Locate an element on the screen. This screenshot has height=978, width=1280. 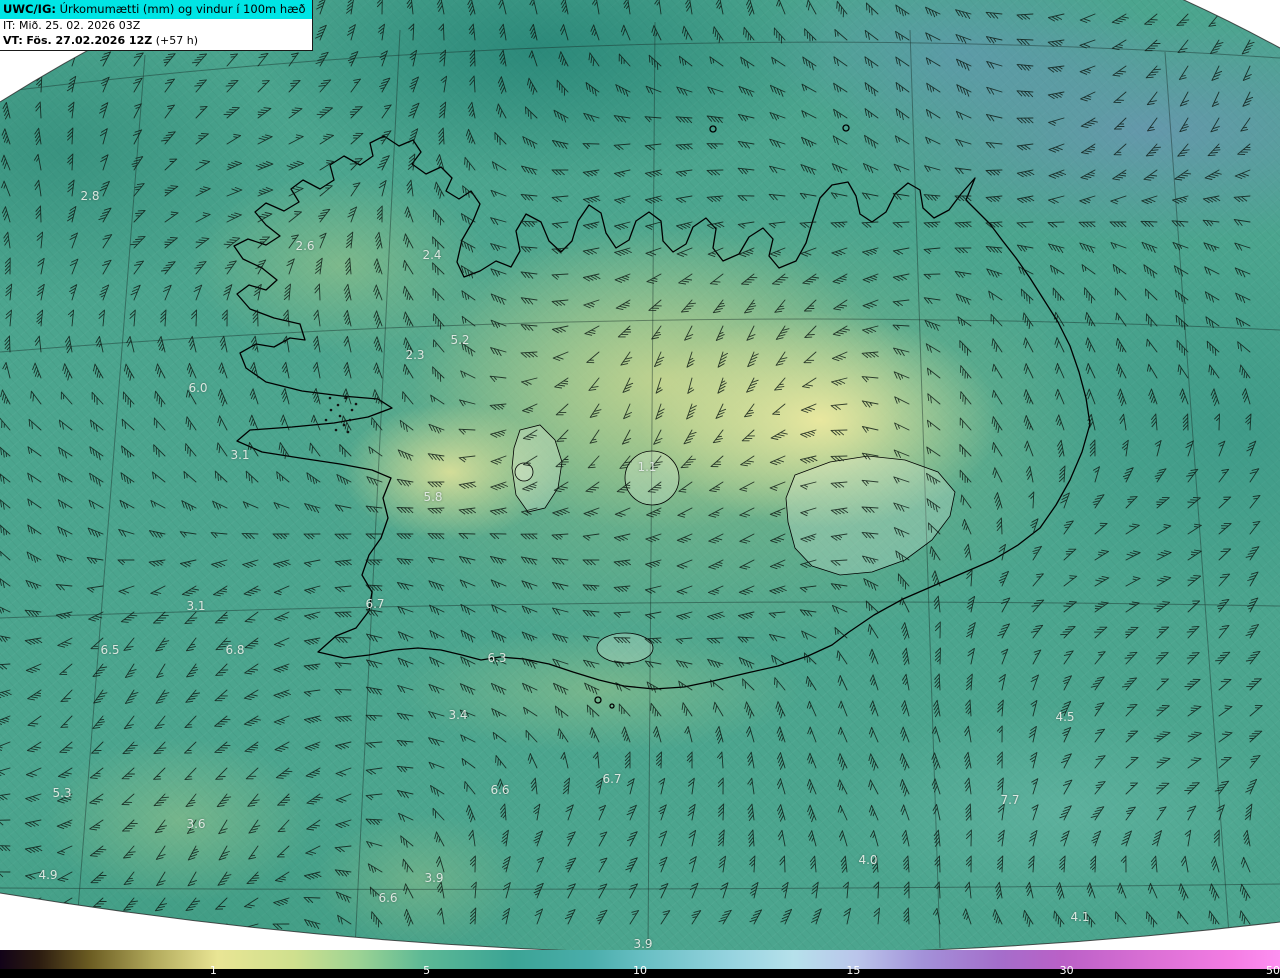
valid-value: Fös. 27.02.2026 12Z is located at coordinates (89, 41).